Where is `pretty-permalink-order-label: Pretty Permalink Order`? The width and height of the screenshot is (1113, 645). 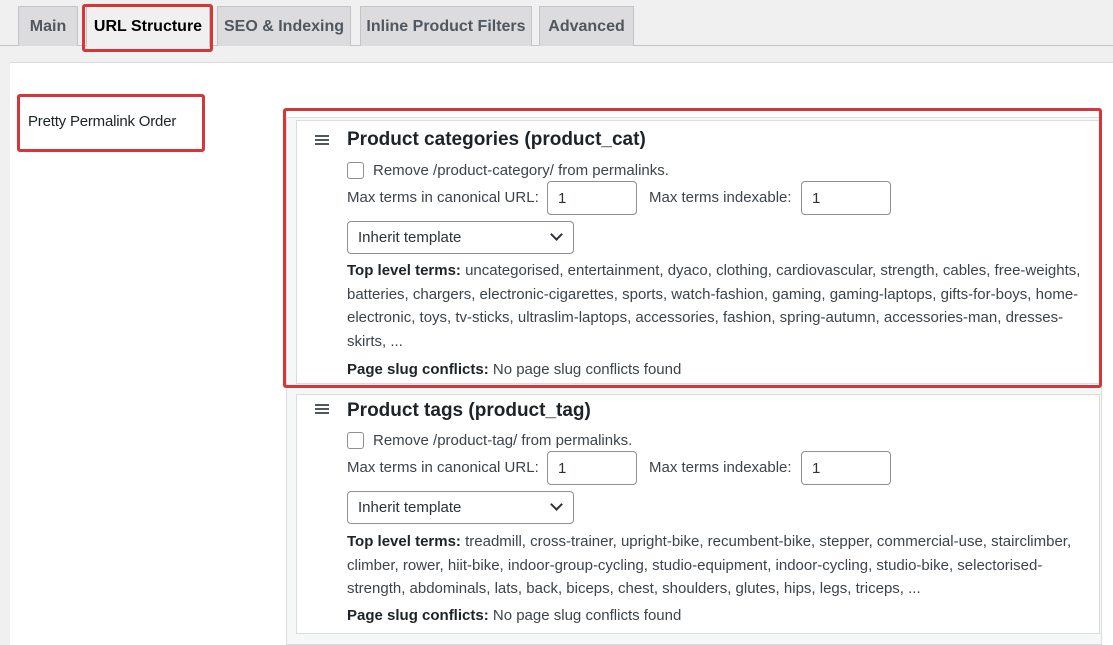
pretty-permalink-order-label: Pretty Permalink Order is located at coordinates (102, 121).